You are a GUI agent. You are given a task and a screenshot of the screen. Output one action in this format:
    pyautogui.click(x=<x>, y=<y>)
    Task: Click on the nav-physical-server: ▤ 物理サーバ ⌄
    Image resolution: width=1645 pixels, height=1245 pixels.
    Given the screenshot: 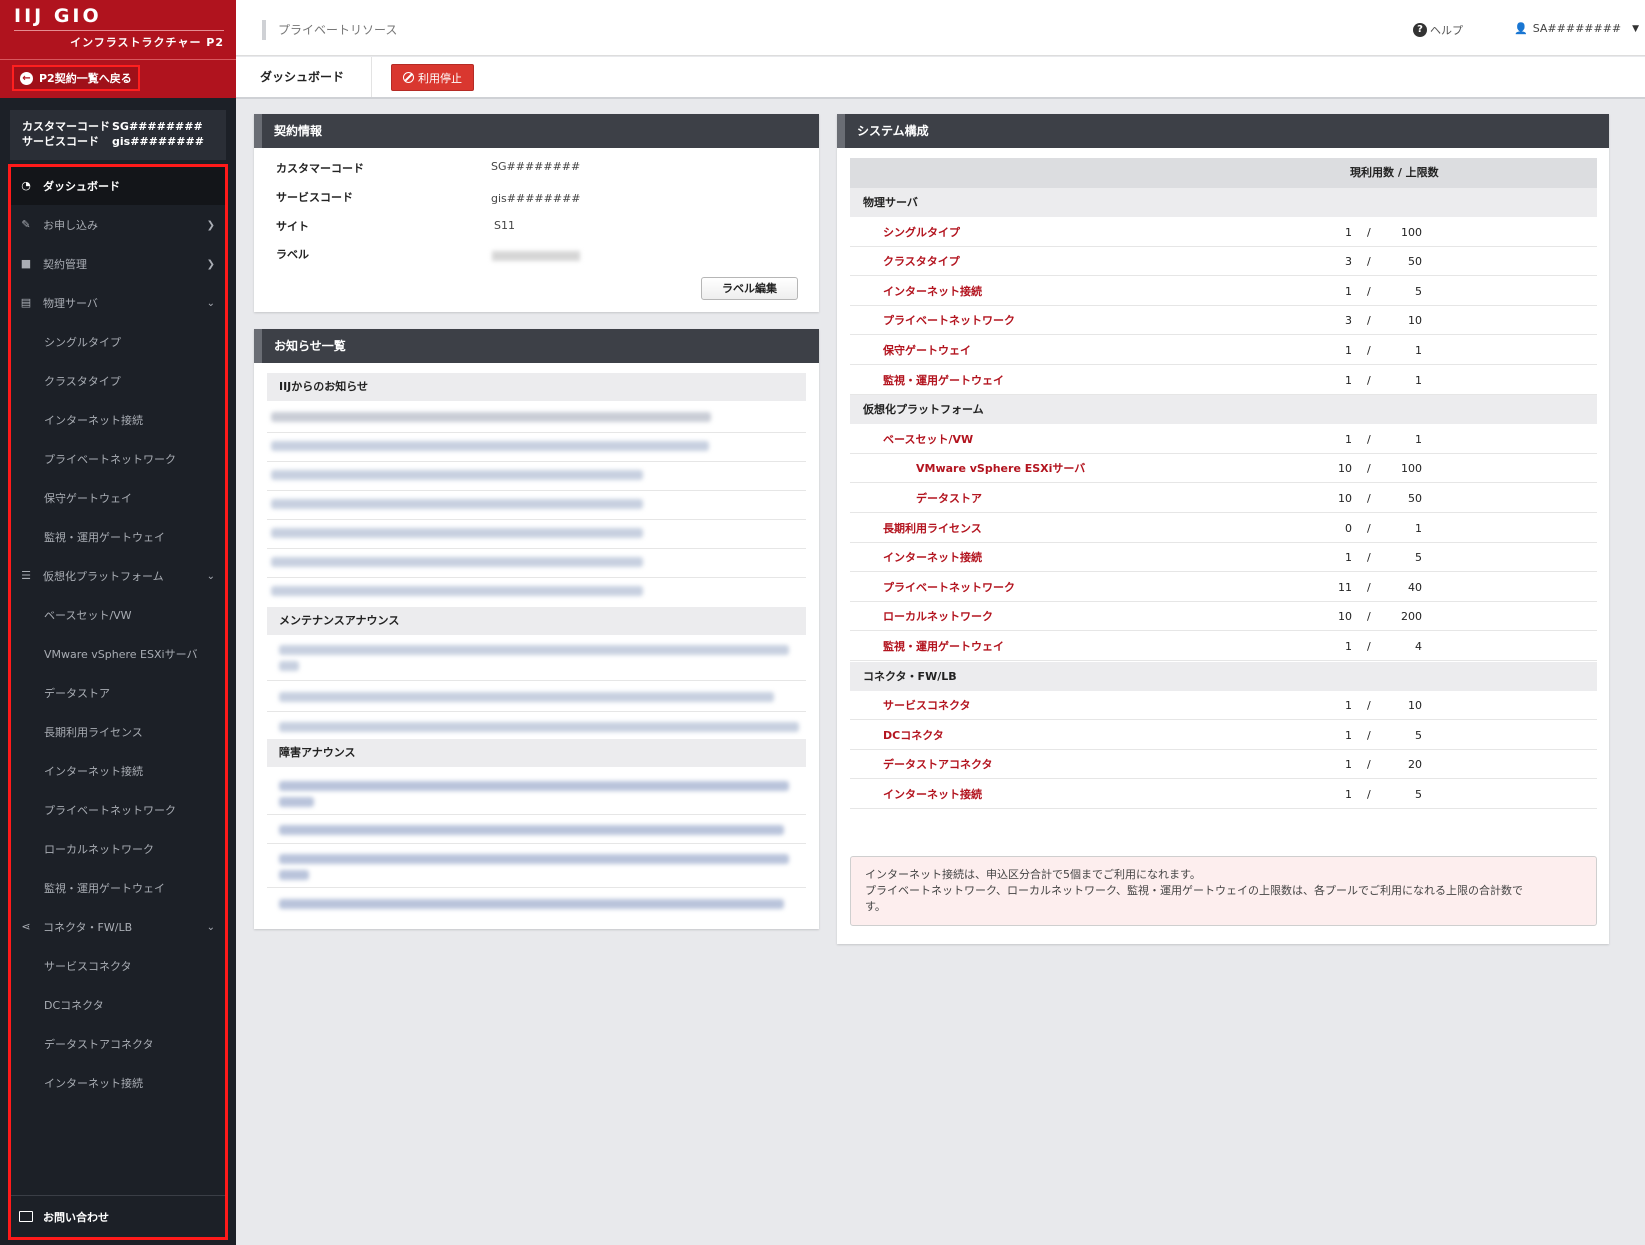 What is the action you would take?
    pyautogui.click(x=118, y=303)
    